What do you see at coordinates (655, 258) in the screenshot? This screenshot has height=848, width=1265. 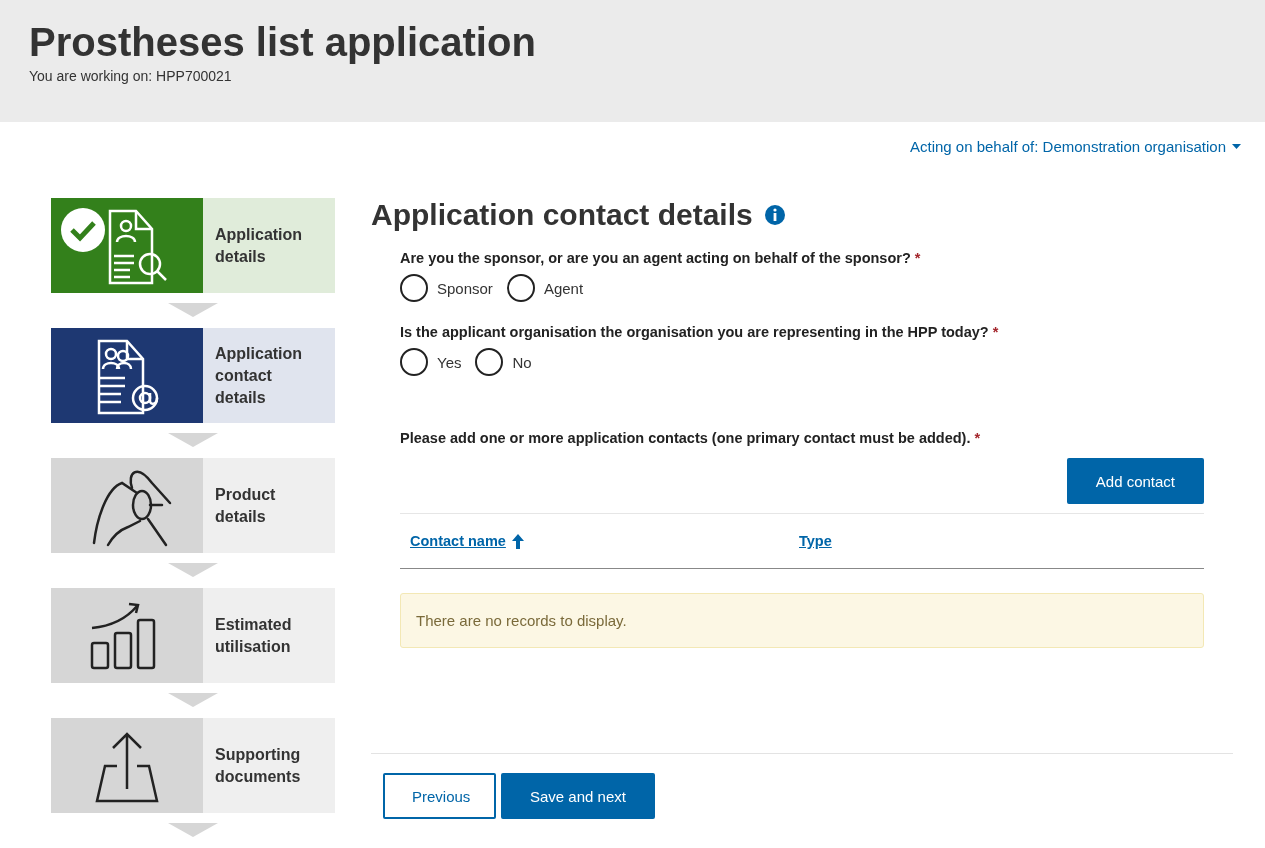 I see `question-label: Are you the sponsor, or are you an agent acting on behalf of the sponsor?` at bounding box center [655, 258].